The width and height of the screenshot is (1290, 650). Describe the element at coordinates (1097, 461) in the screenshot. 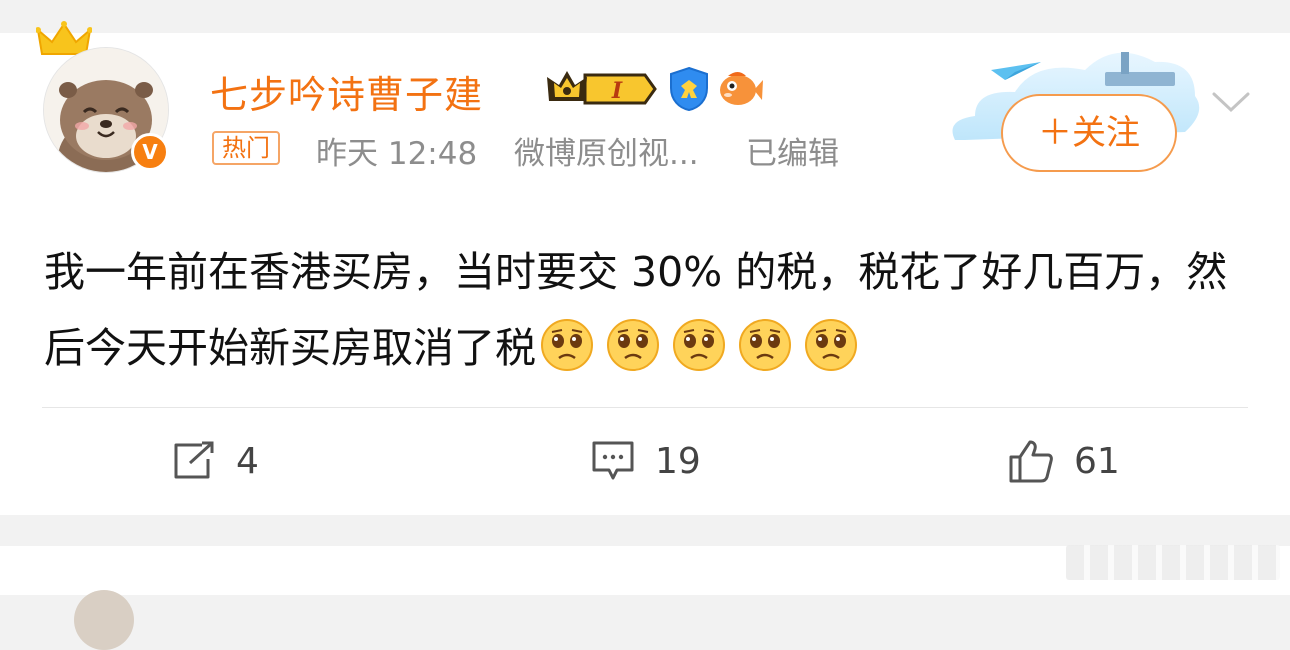

I see `like-count: 61` at that location.